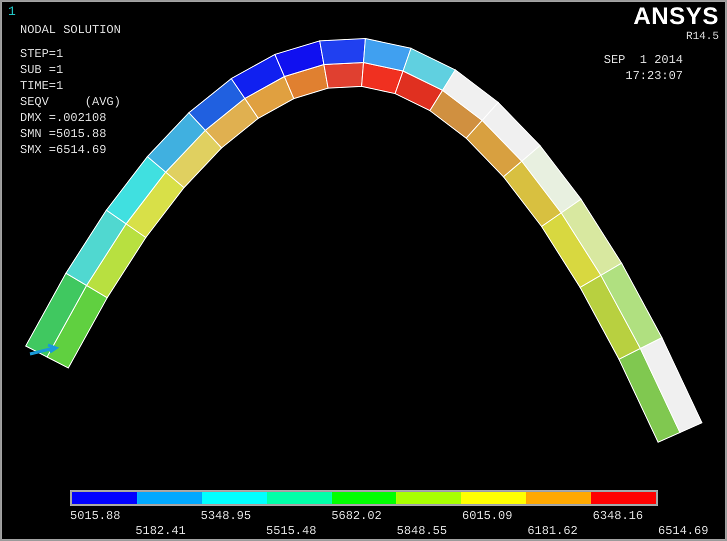 The height and width of the screenshot is (541, 727). What do you see at coordinates (63, 134) in the screenshot?
I see `result-info-line: SMN =5015.88` at bounding box center [63, 134].